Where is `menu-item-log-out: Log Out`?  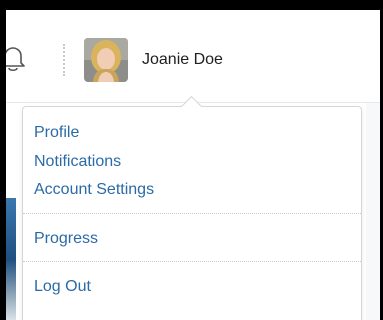
menu-item-log-out: Log Out is located at coordinates (197, 287).